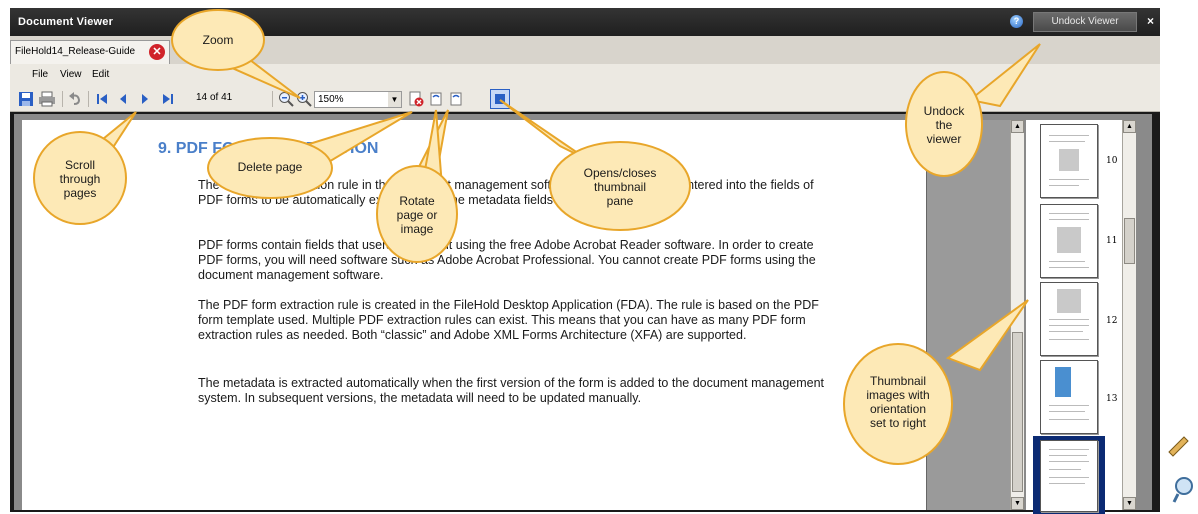 The height and width of the screenshot is (514, 1198). Describe the element at coordinates (80, 179) in the screenshot. I see `scroll-callout-label: Scroll through pages` at that location.